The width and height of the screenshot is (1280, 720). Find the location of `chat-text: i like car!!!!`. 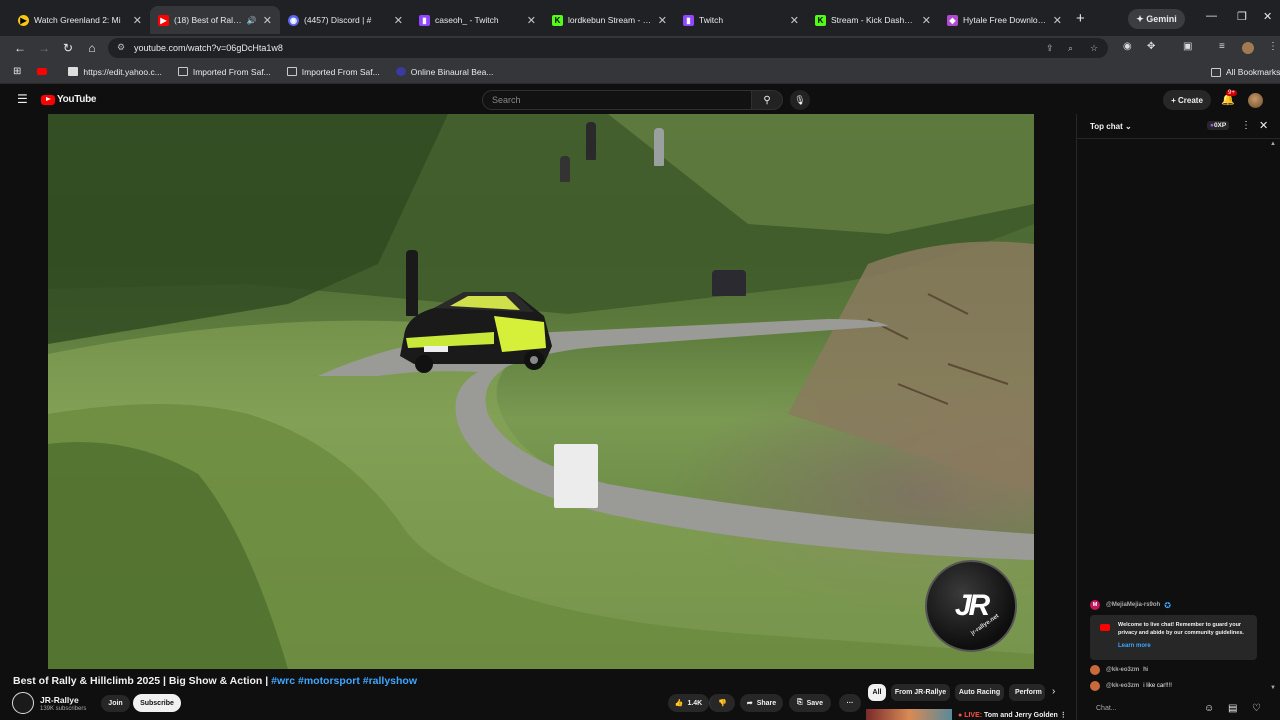

chat-text: i like car!!!! is located at coordinates (1157, 686).